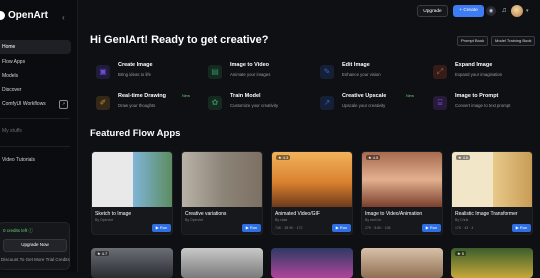 The width and height of the screenshot is (540, 278). Describe the element at coordinates (283, 157) in the screenshot. I see `rating-badge: ★ 4.3` at that location.